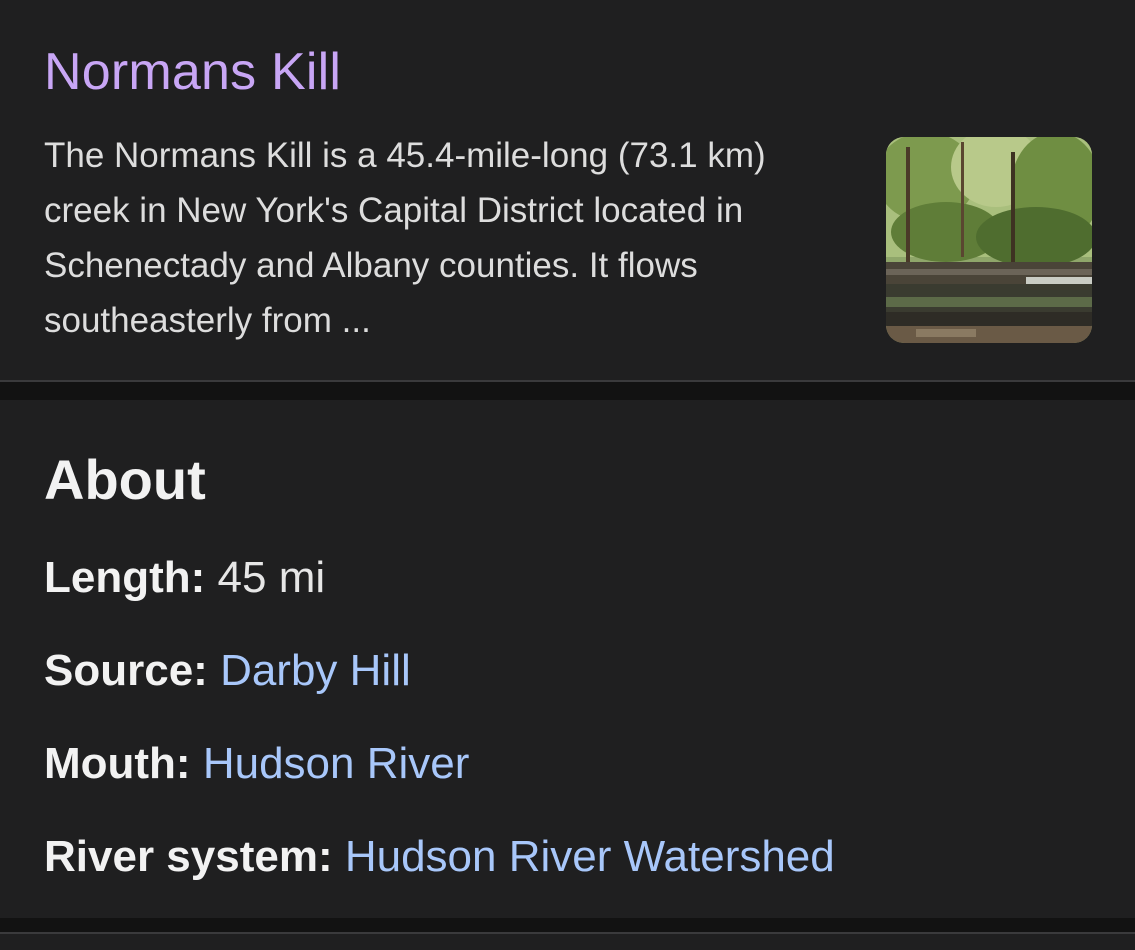 Image resolution: width=1135 pixels, height=950 pixels. I want to click on about-heading: About, so click(125, 479).